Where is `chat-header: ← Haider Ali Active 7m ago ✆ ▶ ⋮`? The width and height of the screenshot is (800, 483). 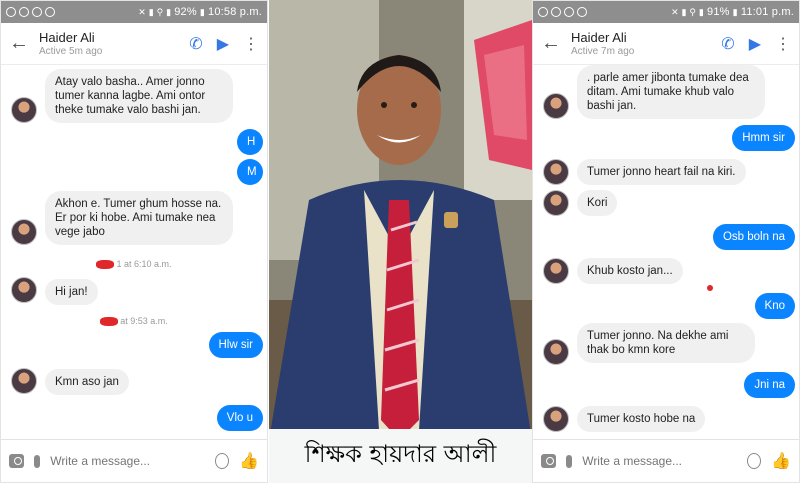 chat-header: ← Haider Ali Active 7m ago ✆ ▶ ⋮ is located at coordinates (666, 44).